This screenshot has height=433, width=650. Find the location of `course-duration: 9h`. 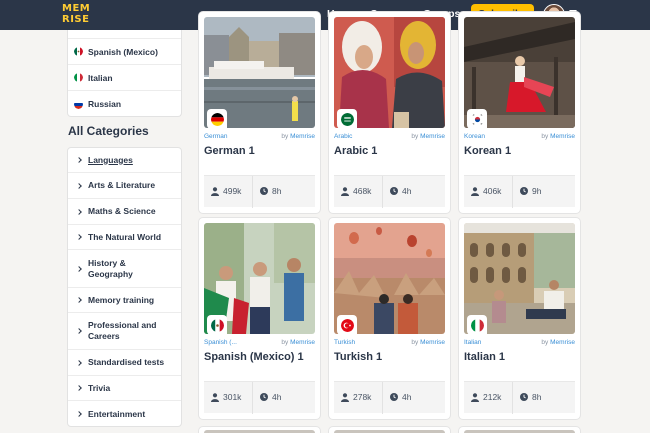

course-duration: 9h is located at coordinates (530, 191).